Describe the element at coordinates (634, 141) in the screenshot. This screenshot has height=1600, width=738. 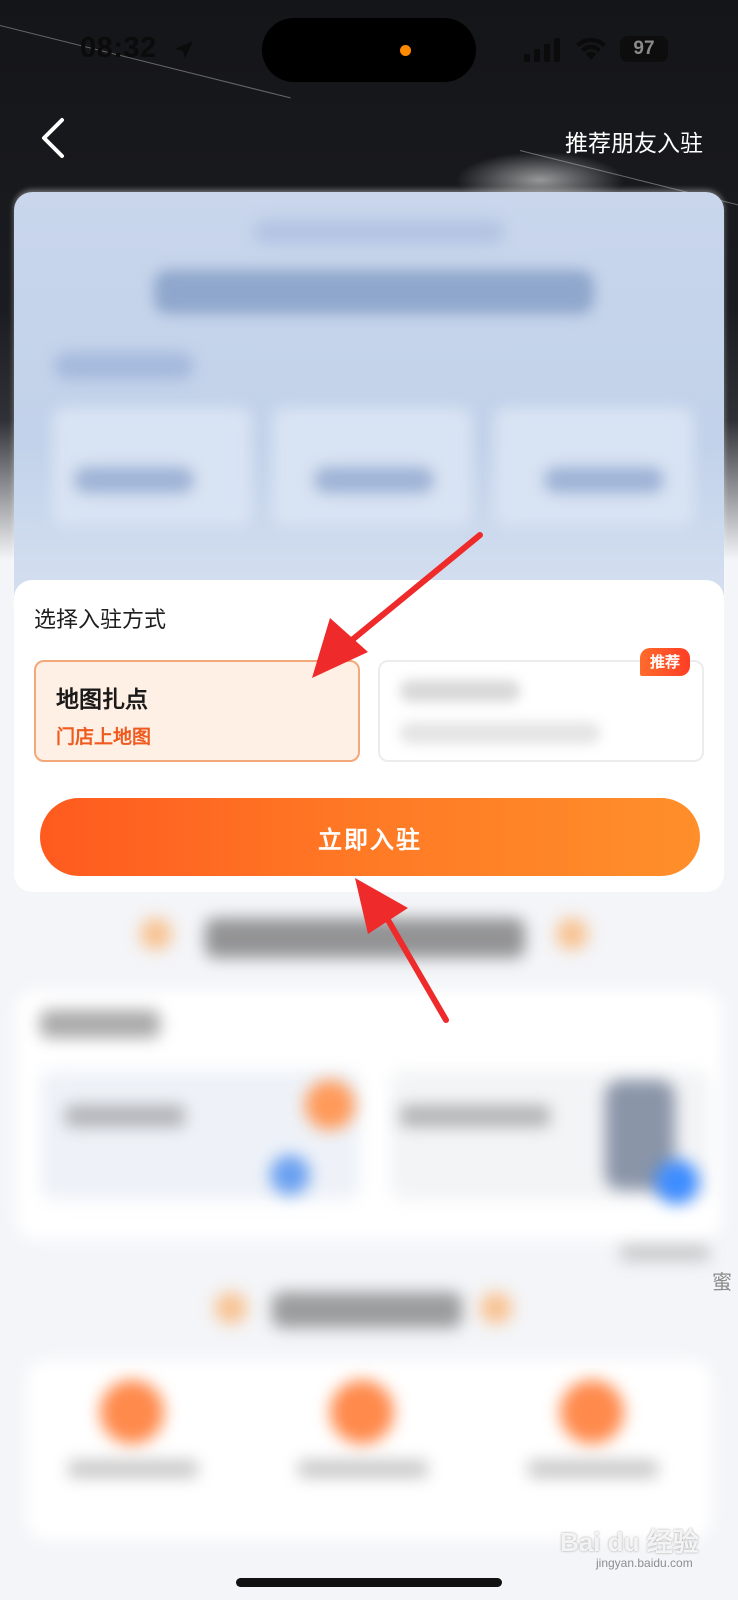
I see `recommend-friends-link: 推荐朋友入驻` at that location.